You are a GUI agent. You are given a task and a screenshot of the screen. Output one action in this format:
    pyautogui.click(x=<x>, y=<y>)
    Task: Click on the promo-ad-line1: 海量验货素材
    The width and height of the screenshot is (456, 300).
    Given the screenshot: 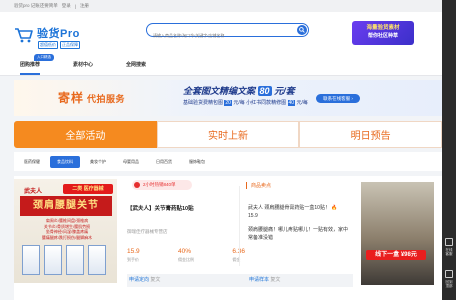 What is the action you would take?
    pyautogui.click(x=383, y=28)
    